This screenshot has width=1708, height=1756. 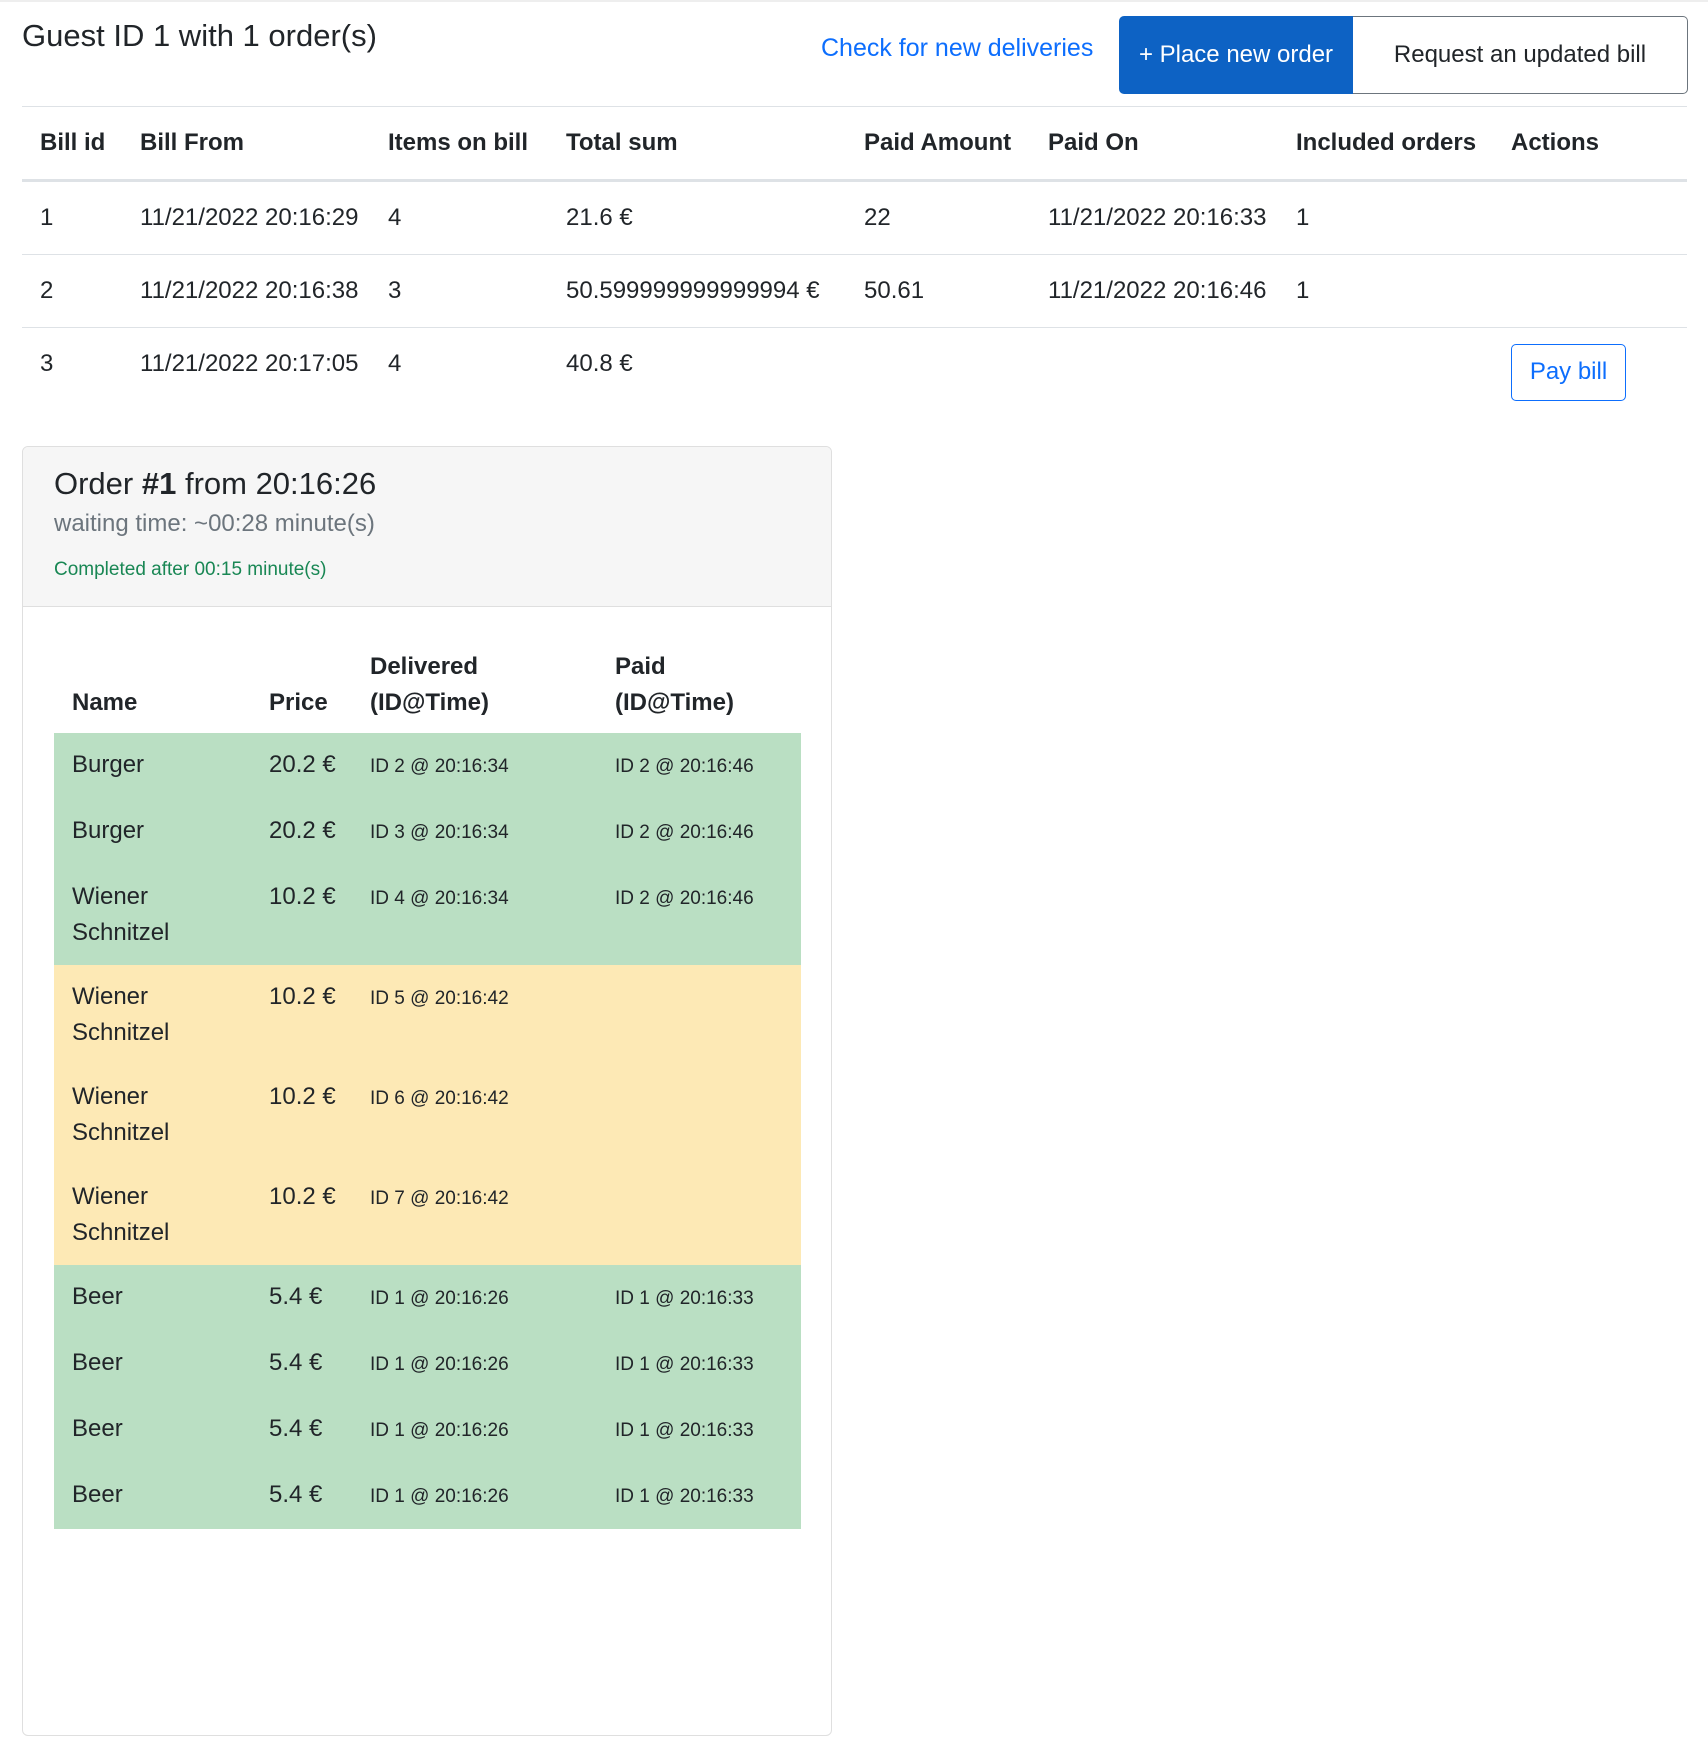 What do you see at coordinates (938, 144) in the screenshot?
I see `col-paid-amount: Paid Amount` at bounding box center [938, 144].